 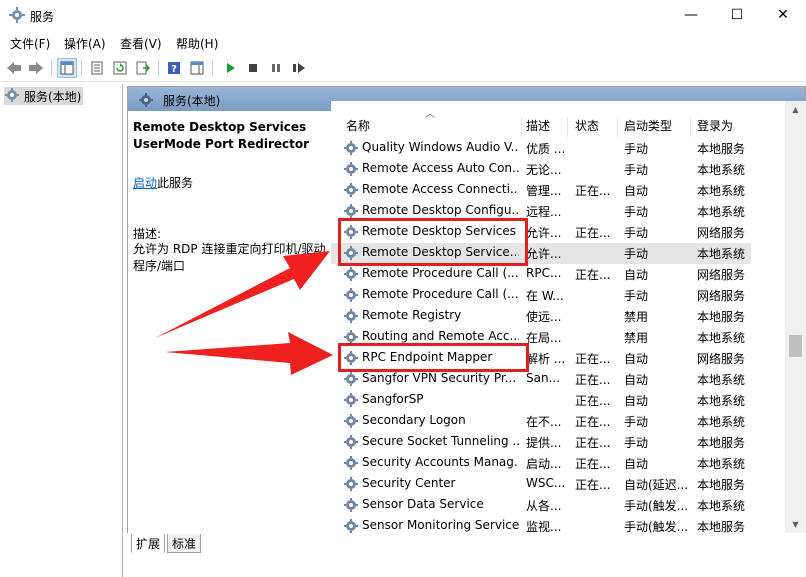 What do you see at coordinates (242, 294) in the screenshot?
I see `annotation-arrow-upper` at bounding box center [242, 294].